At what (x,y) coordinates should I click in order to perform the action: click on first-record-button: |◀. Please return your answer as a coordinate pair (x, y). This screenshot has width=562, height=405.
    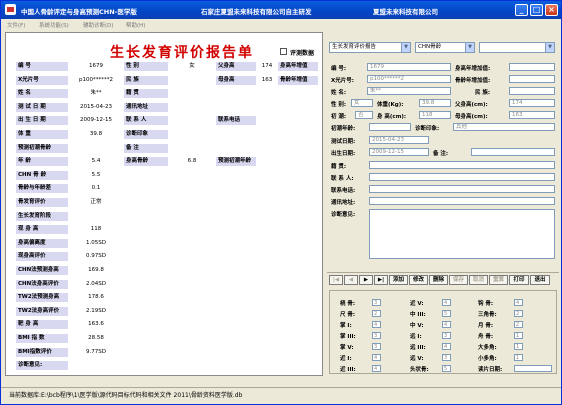
    Looking at the image, I should click on (336, 280).